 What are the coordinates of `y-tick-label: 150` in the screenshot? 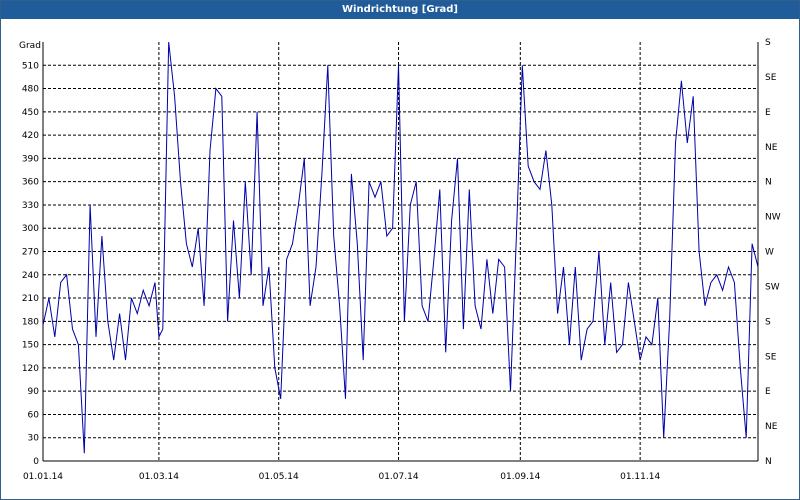 It's located at (30, 346).